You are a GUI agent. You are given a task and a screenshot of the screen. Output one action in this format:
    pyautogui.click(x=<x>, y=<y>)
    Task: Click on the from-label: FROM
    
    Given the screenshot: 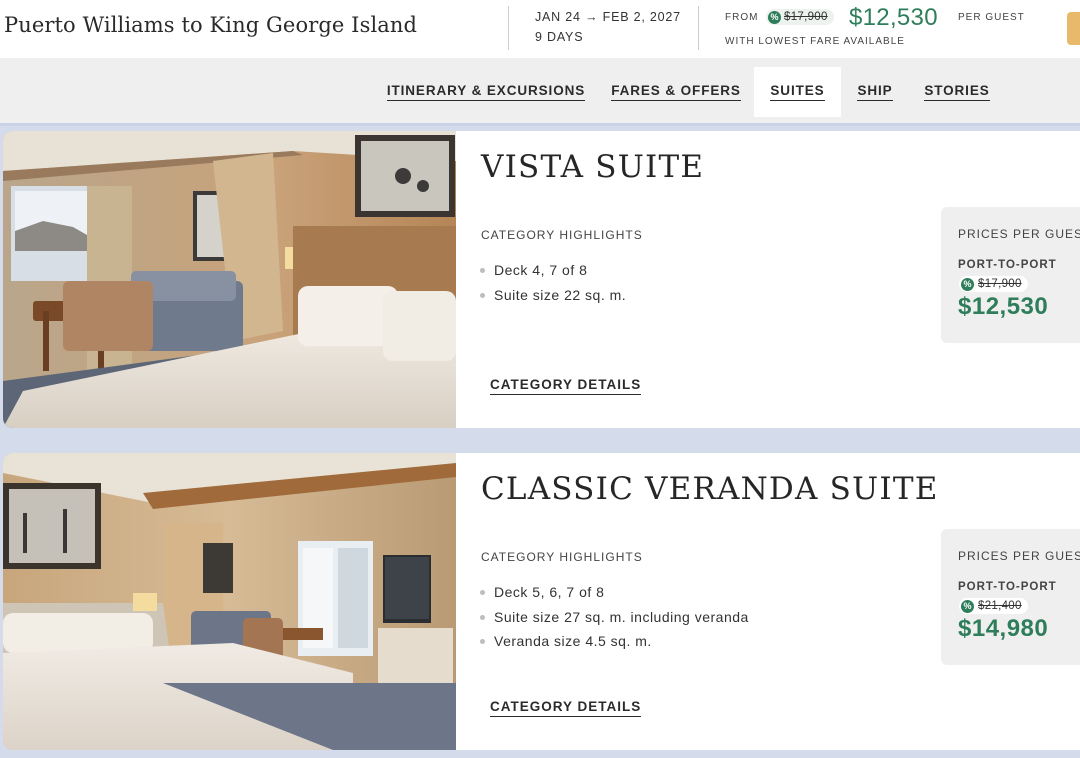 What is the action you would take?
    pyautogui.click(x=742, y=17)
    